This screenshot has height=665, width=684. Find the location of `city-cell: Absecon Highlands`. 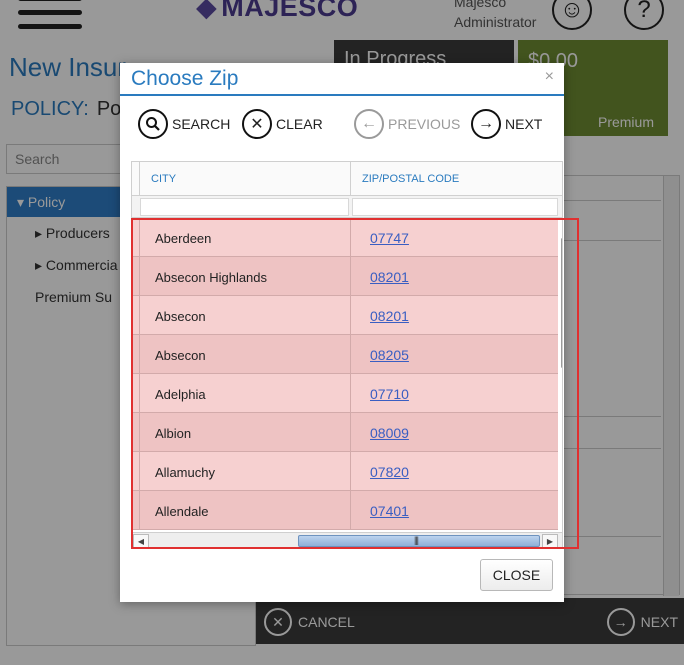

city-cell: Absecon Highlands is located at coordinates (245, 276).